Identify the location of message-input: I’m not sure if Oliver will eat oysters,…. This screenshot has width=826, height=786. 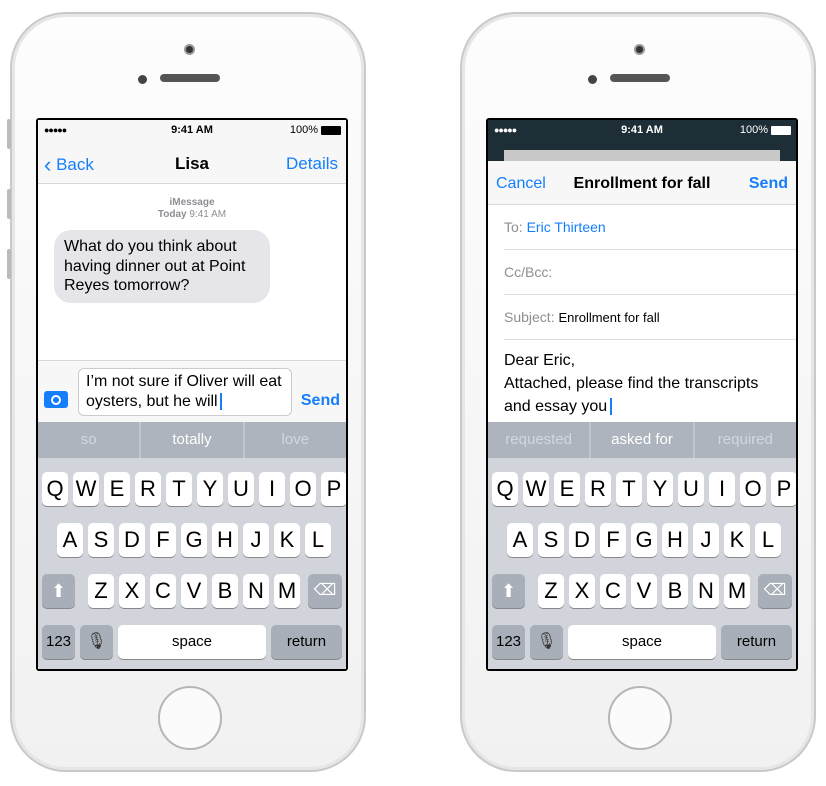
(185, 392).